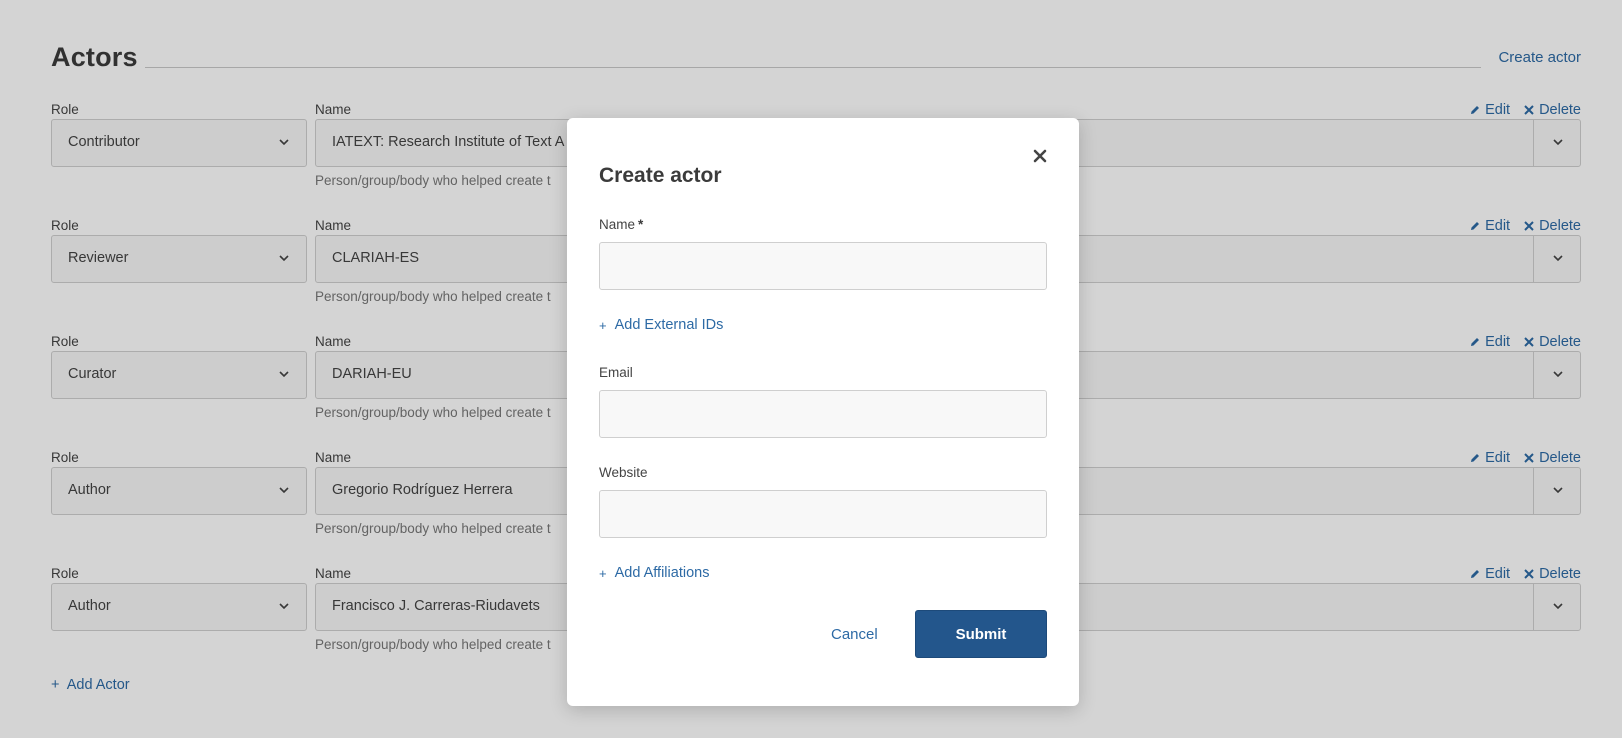 The height and width of the screenshot is (738, 1622). What do you see at coordinates (662, 573) in the screenshot?
I see `add-affiliations-label: Add Affiliations` at bounding box center [662, 573].